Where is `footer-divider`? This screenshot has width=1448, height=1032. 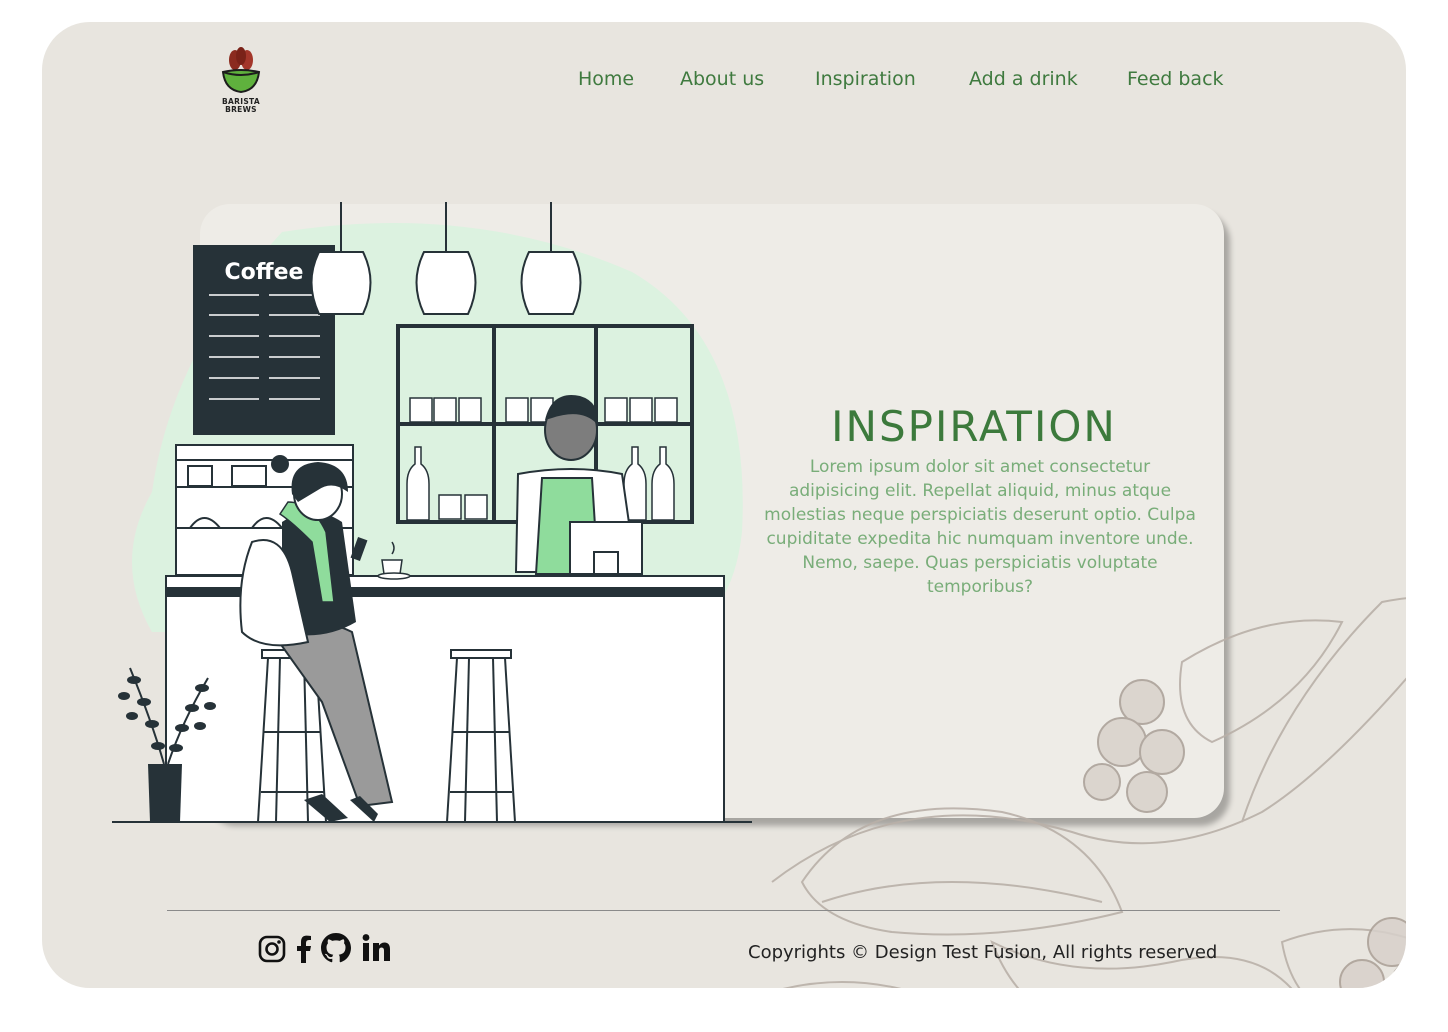 footer-divider is located at coordinates (723, 910).